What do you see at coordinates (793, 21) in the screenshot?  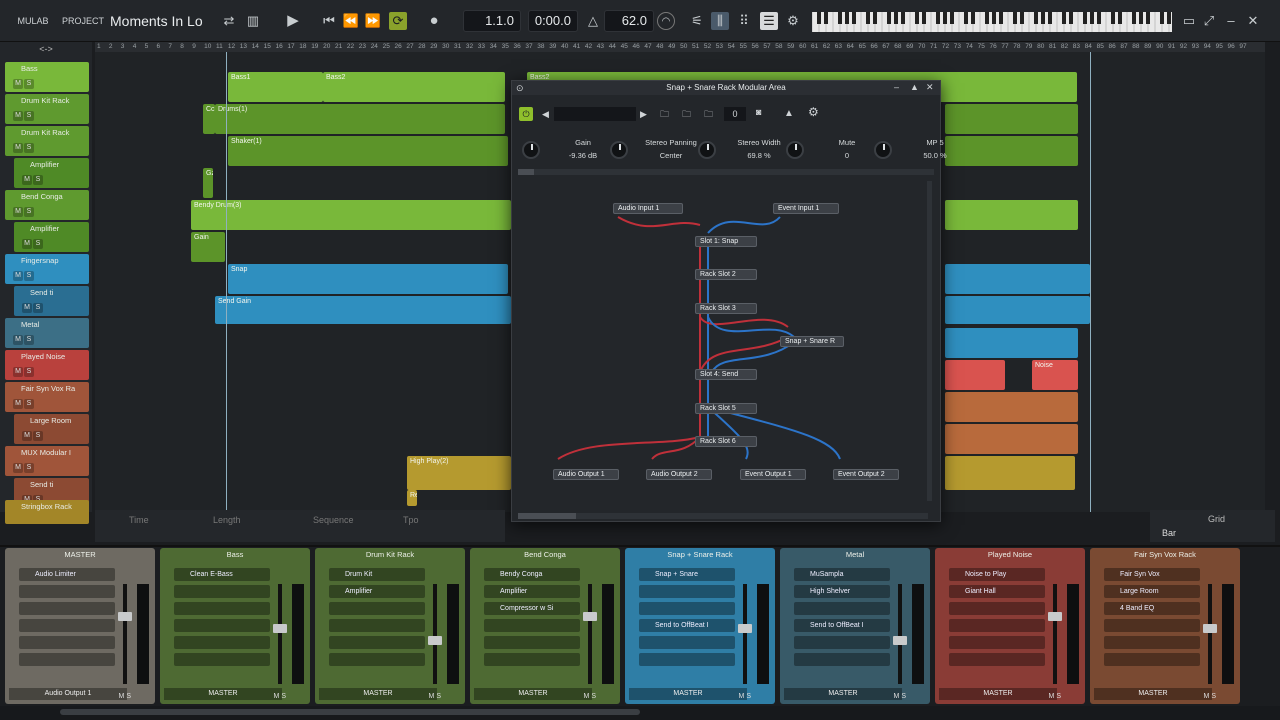 I see `settings-gear-icon: ⚙` at bounding box center [793, 21].